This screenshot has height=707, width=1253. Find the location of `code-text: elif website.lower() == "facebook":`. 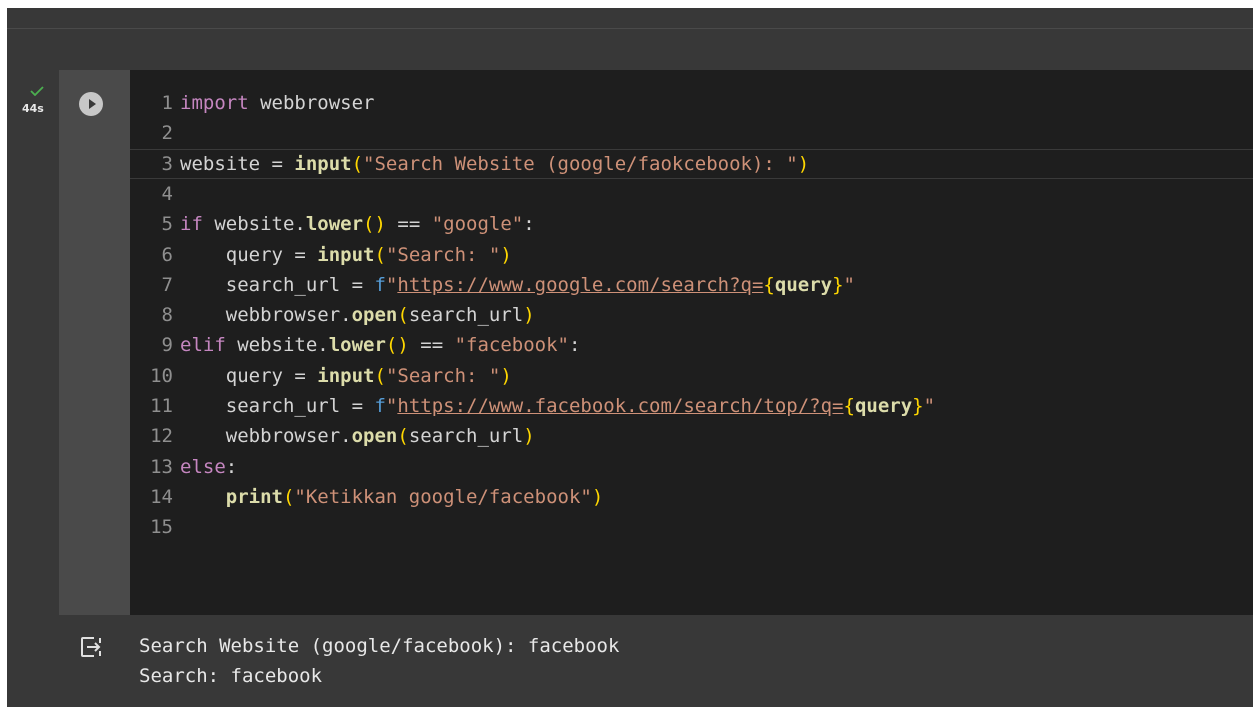

code-text: elif website.lower() == "facebook": is located at coordinates (380, 345).